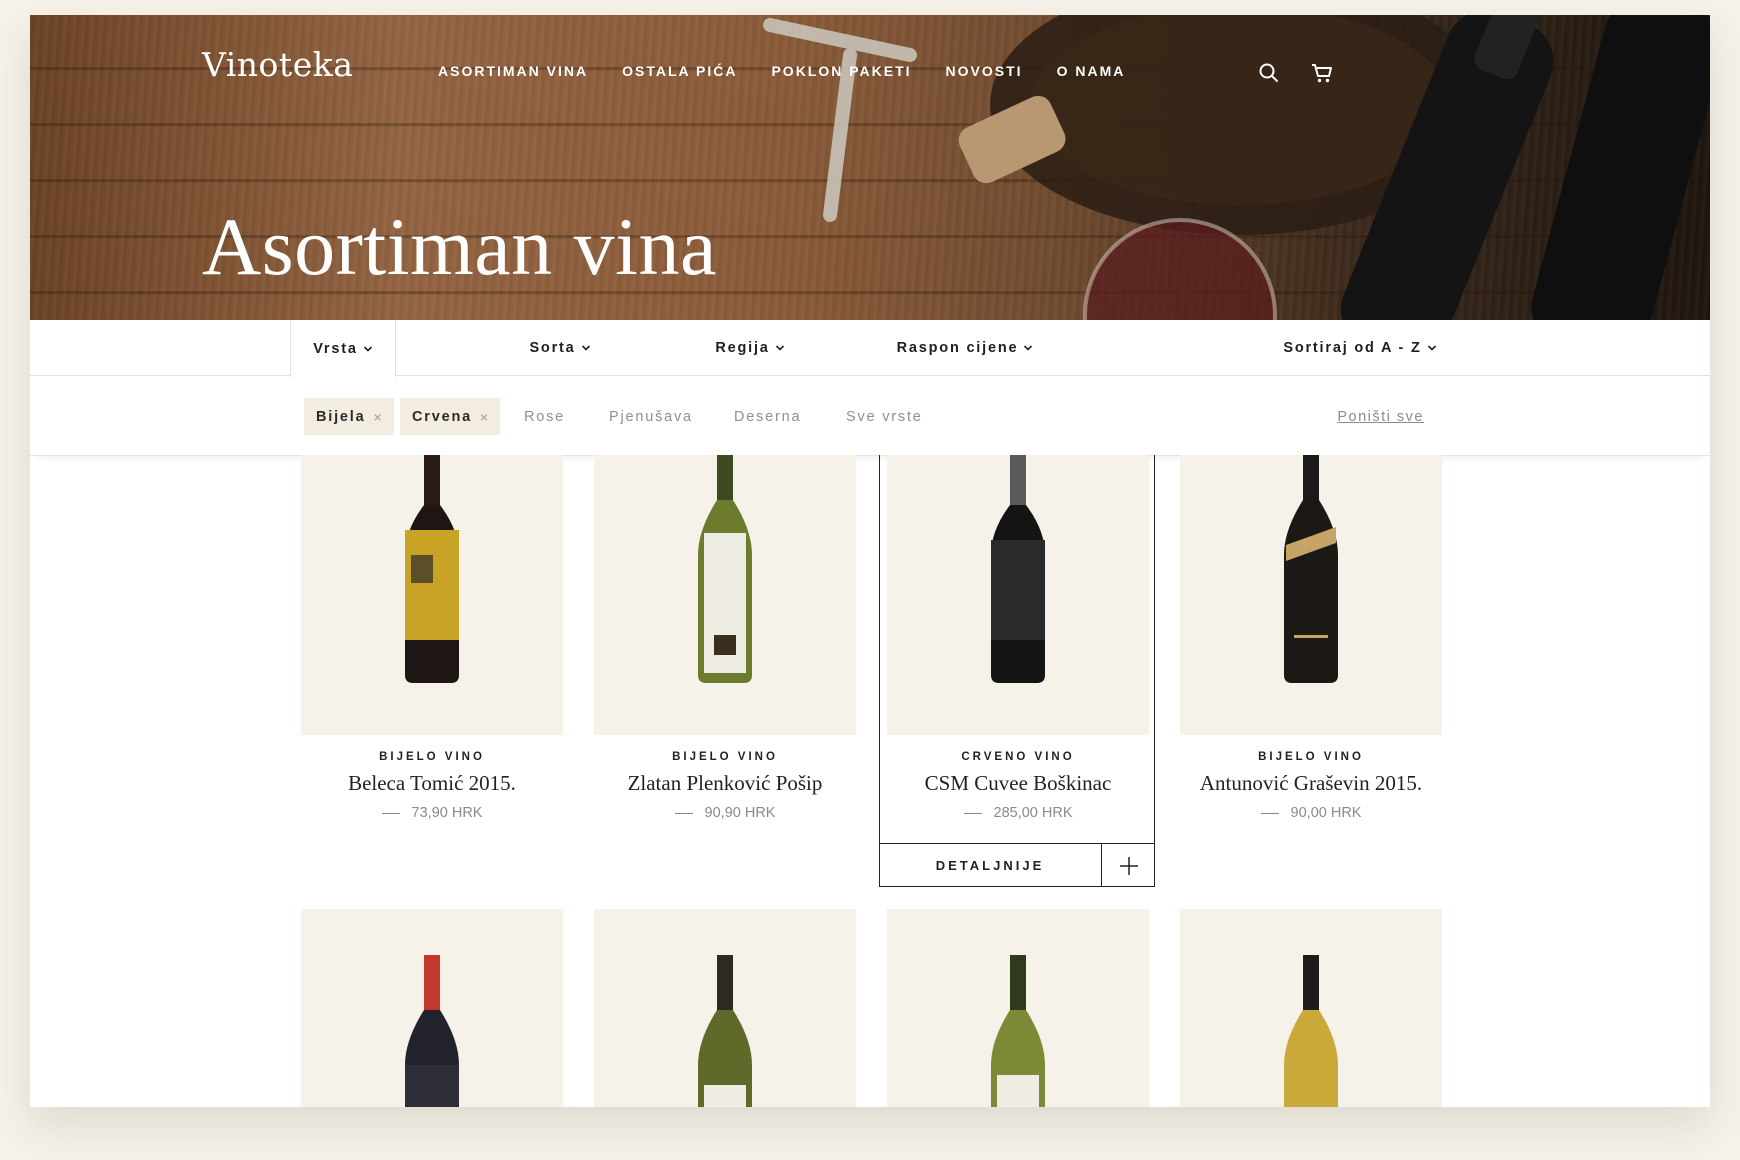 The image size is (1740, 1160). Describe the element at coordinates (447, 813) in the screenshot. I see `product-price-value: 73,90 HRK` at that location.